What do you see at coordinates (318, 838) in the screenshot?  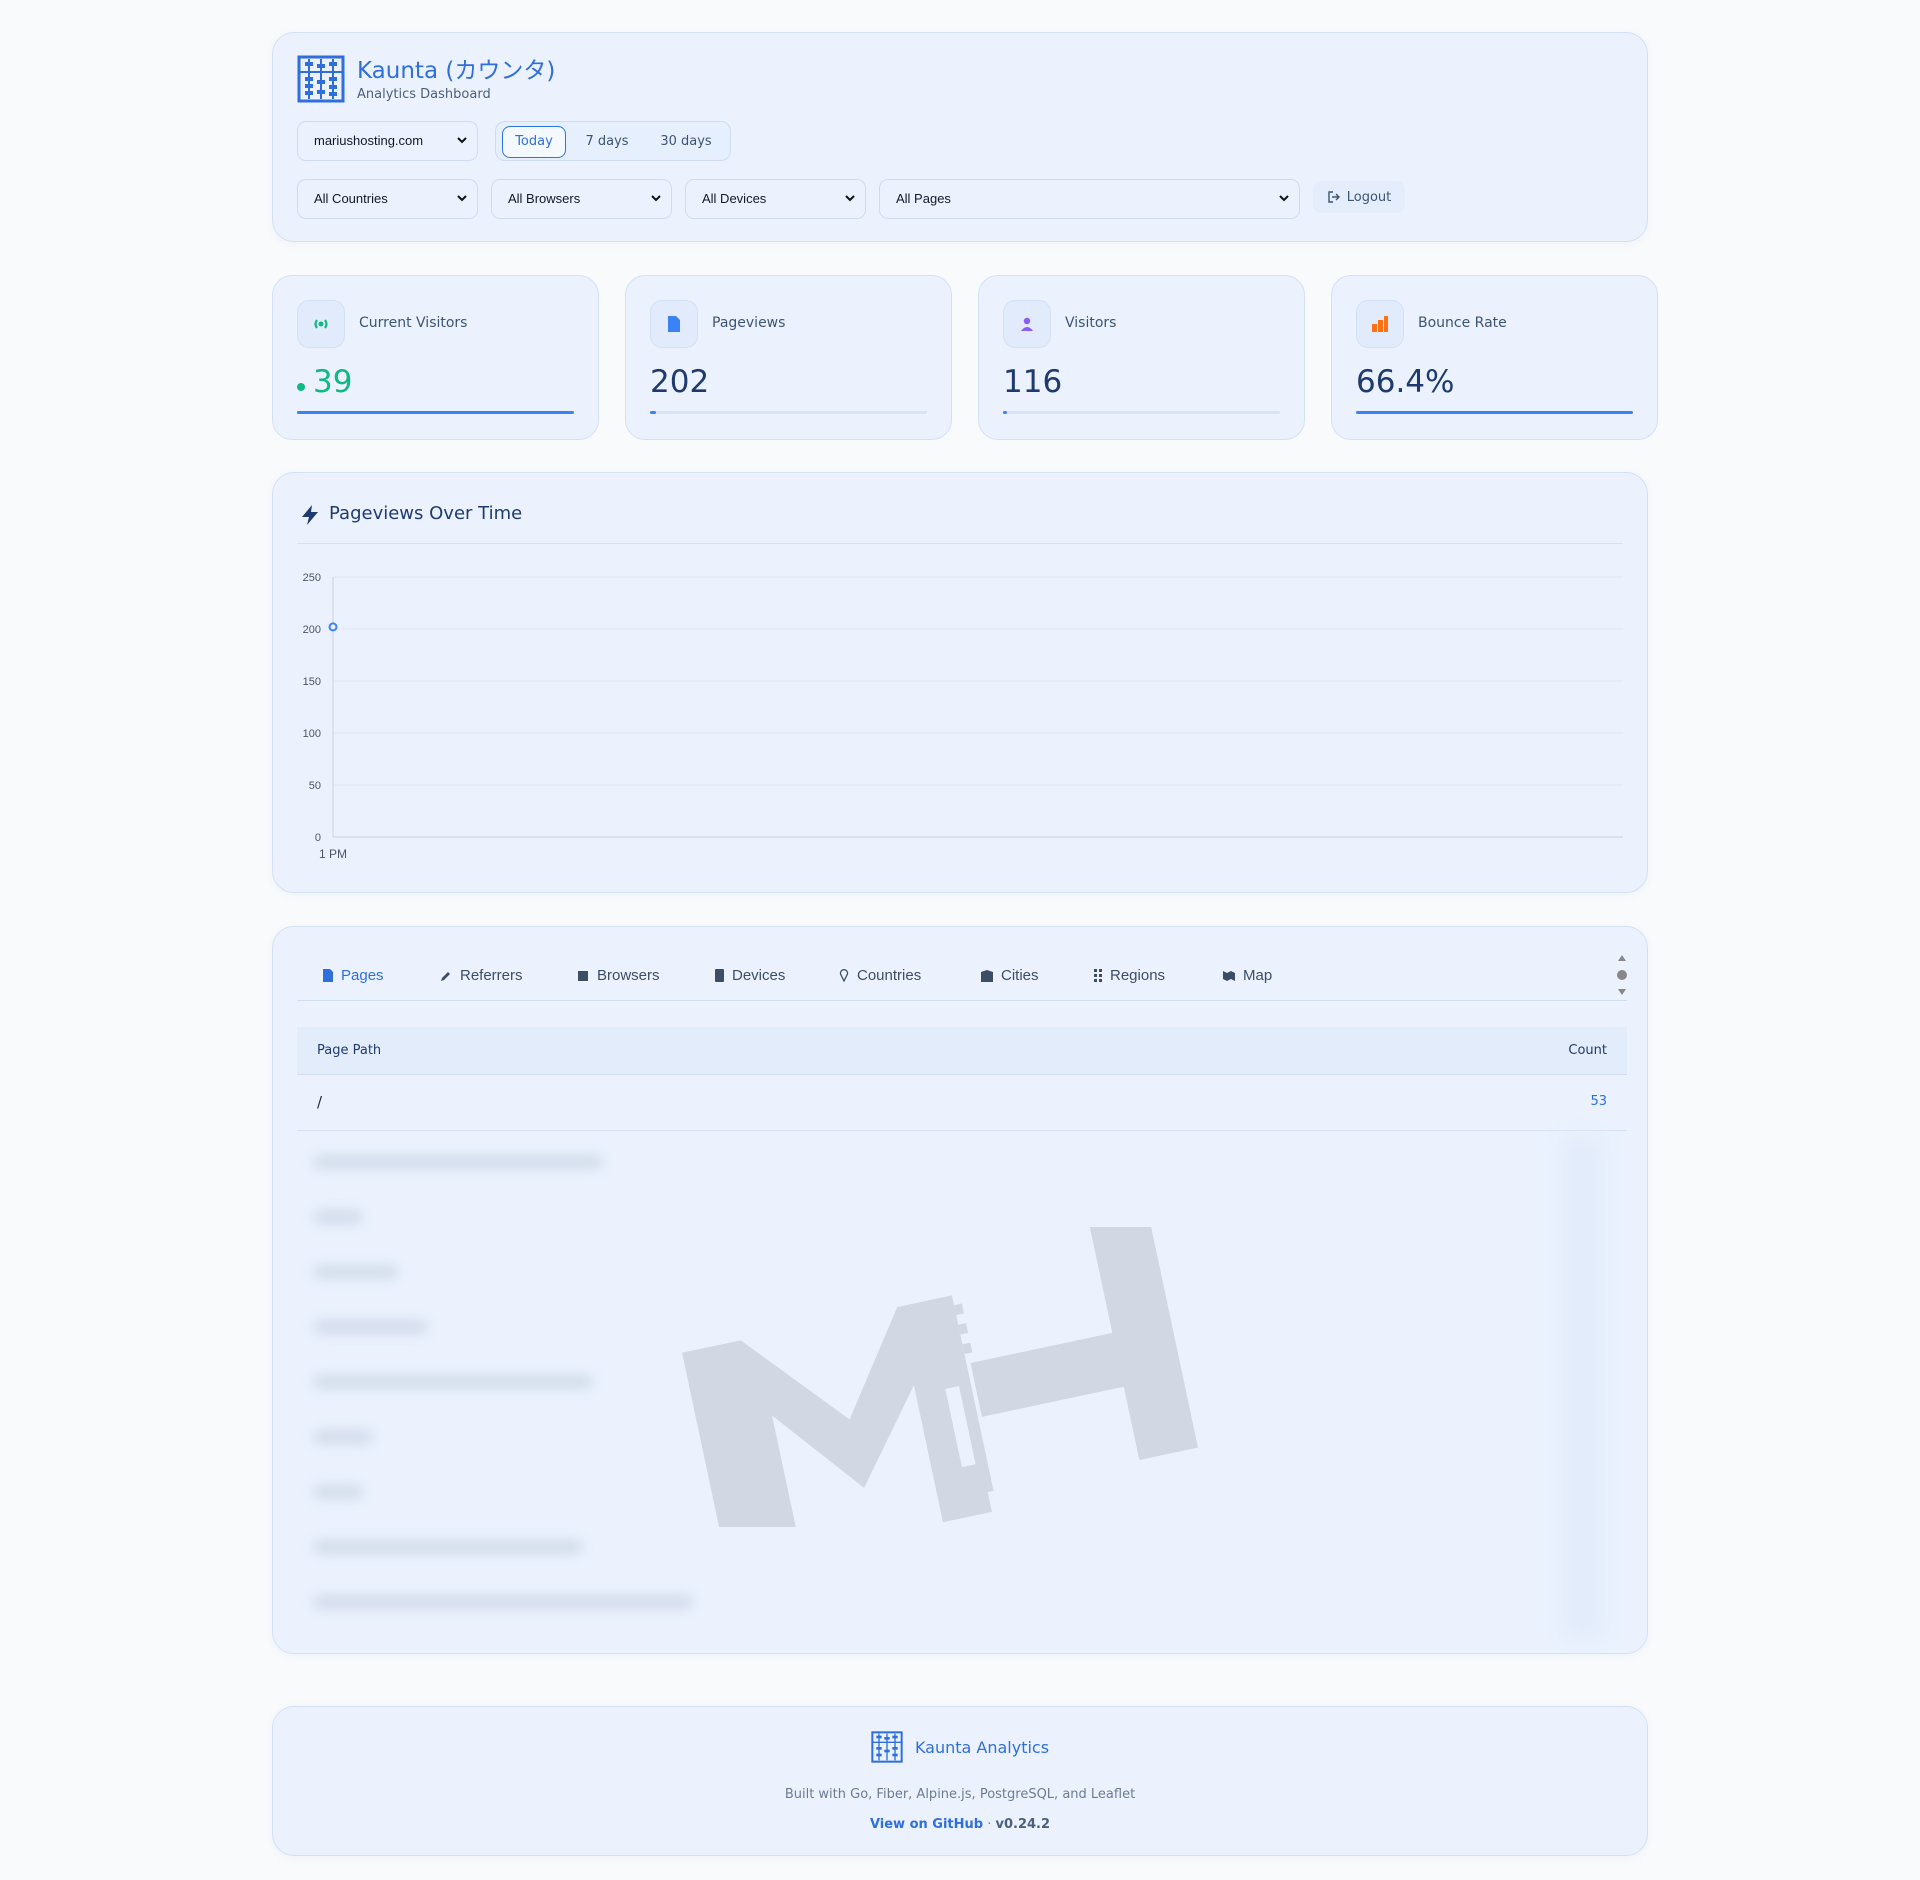 I see `y-tick-label: 0` at bounding box center [318, 838].